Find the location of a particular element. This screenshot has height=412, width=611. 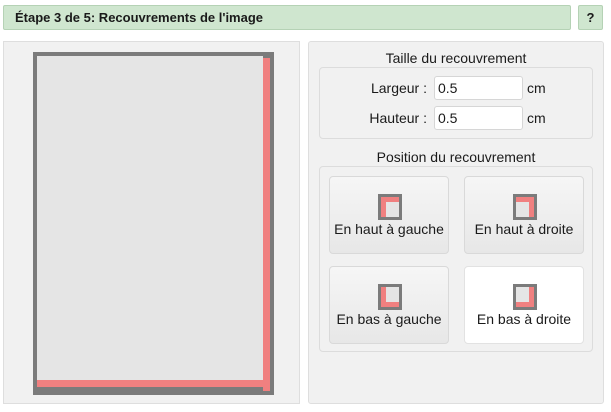

overlap-strip-right is located at coordinates (266, 224).